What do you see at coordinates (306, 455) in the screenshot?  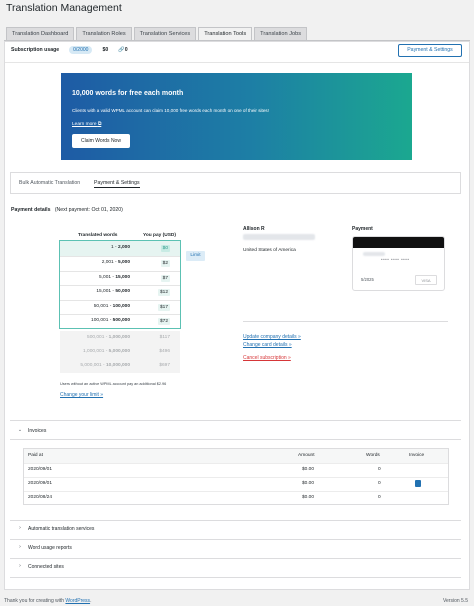 I see `col-amount: Amount` at bounding box center [306, 455].